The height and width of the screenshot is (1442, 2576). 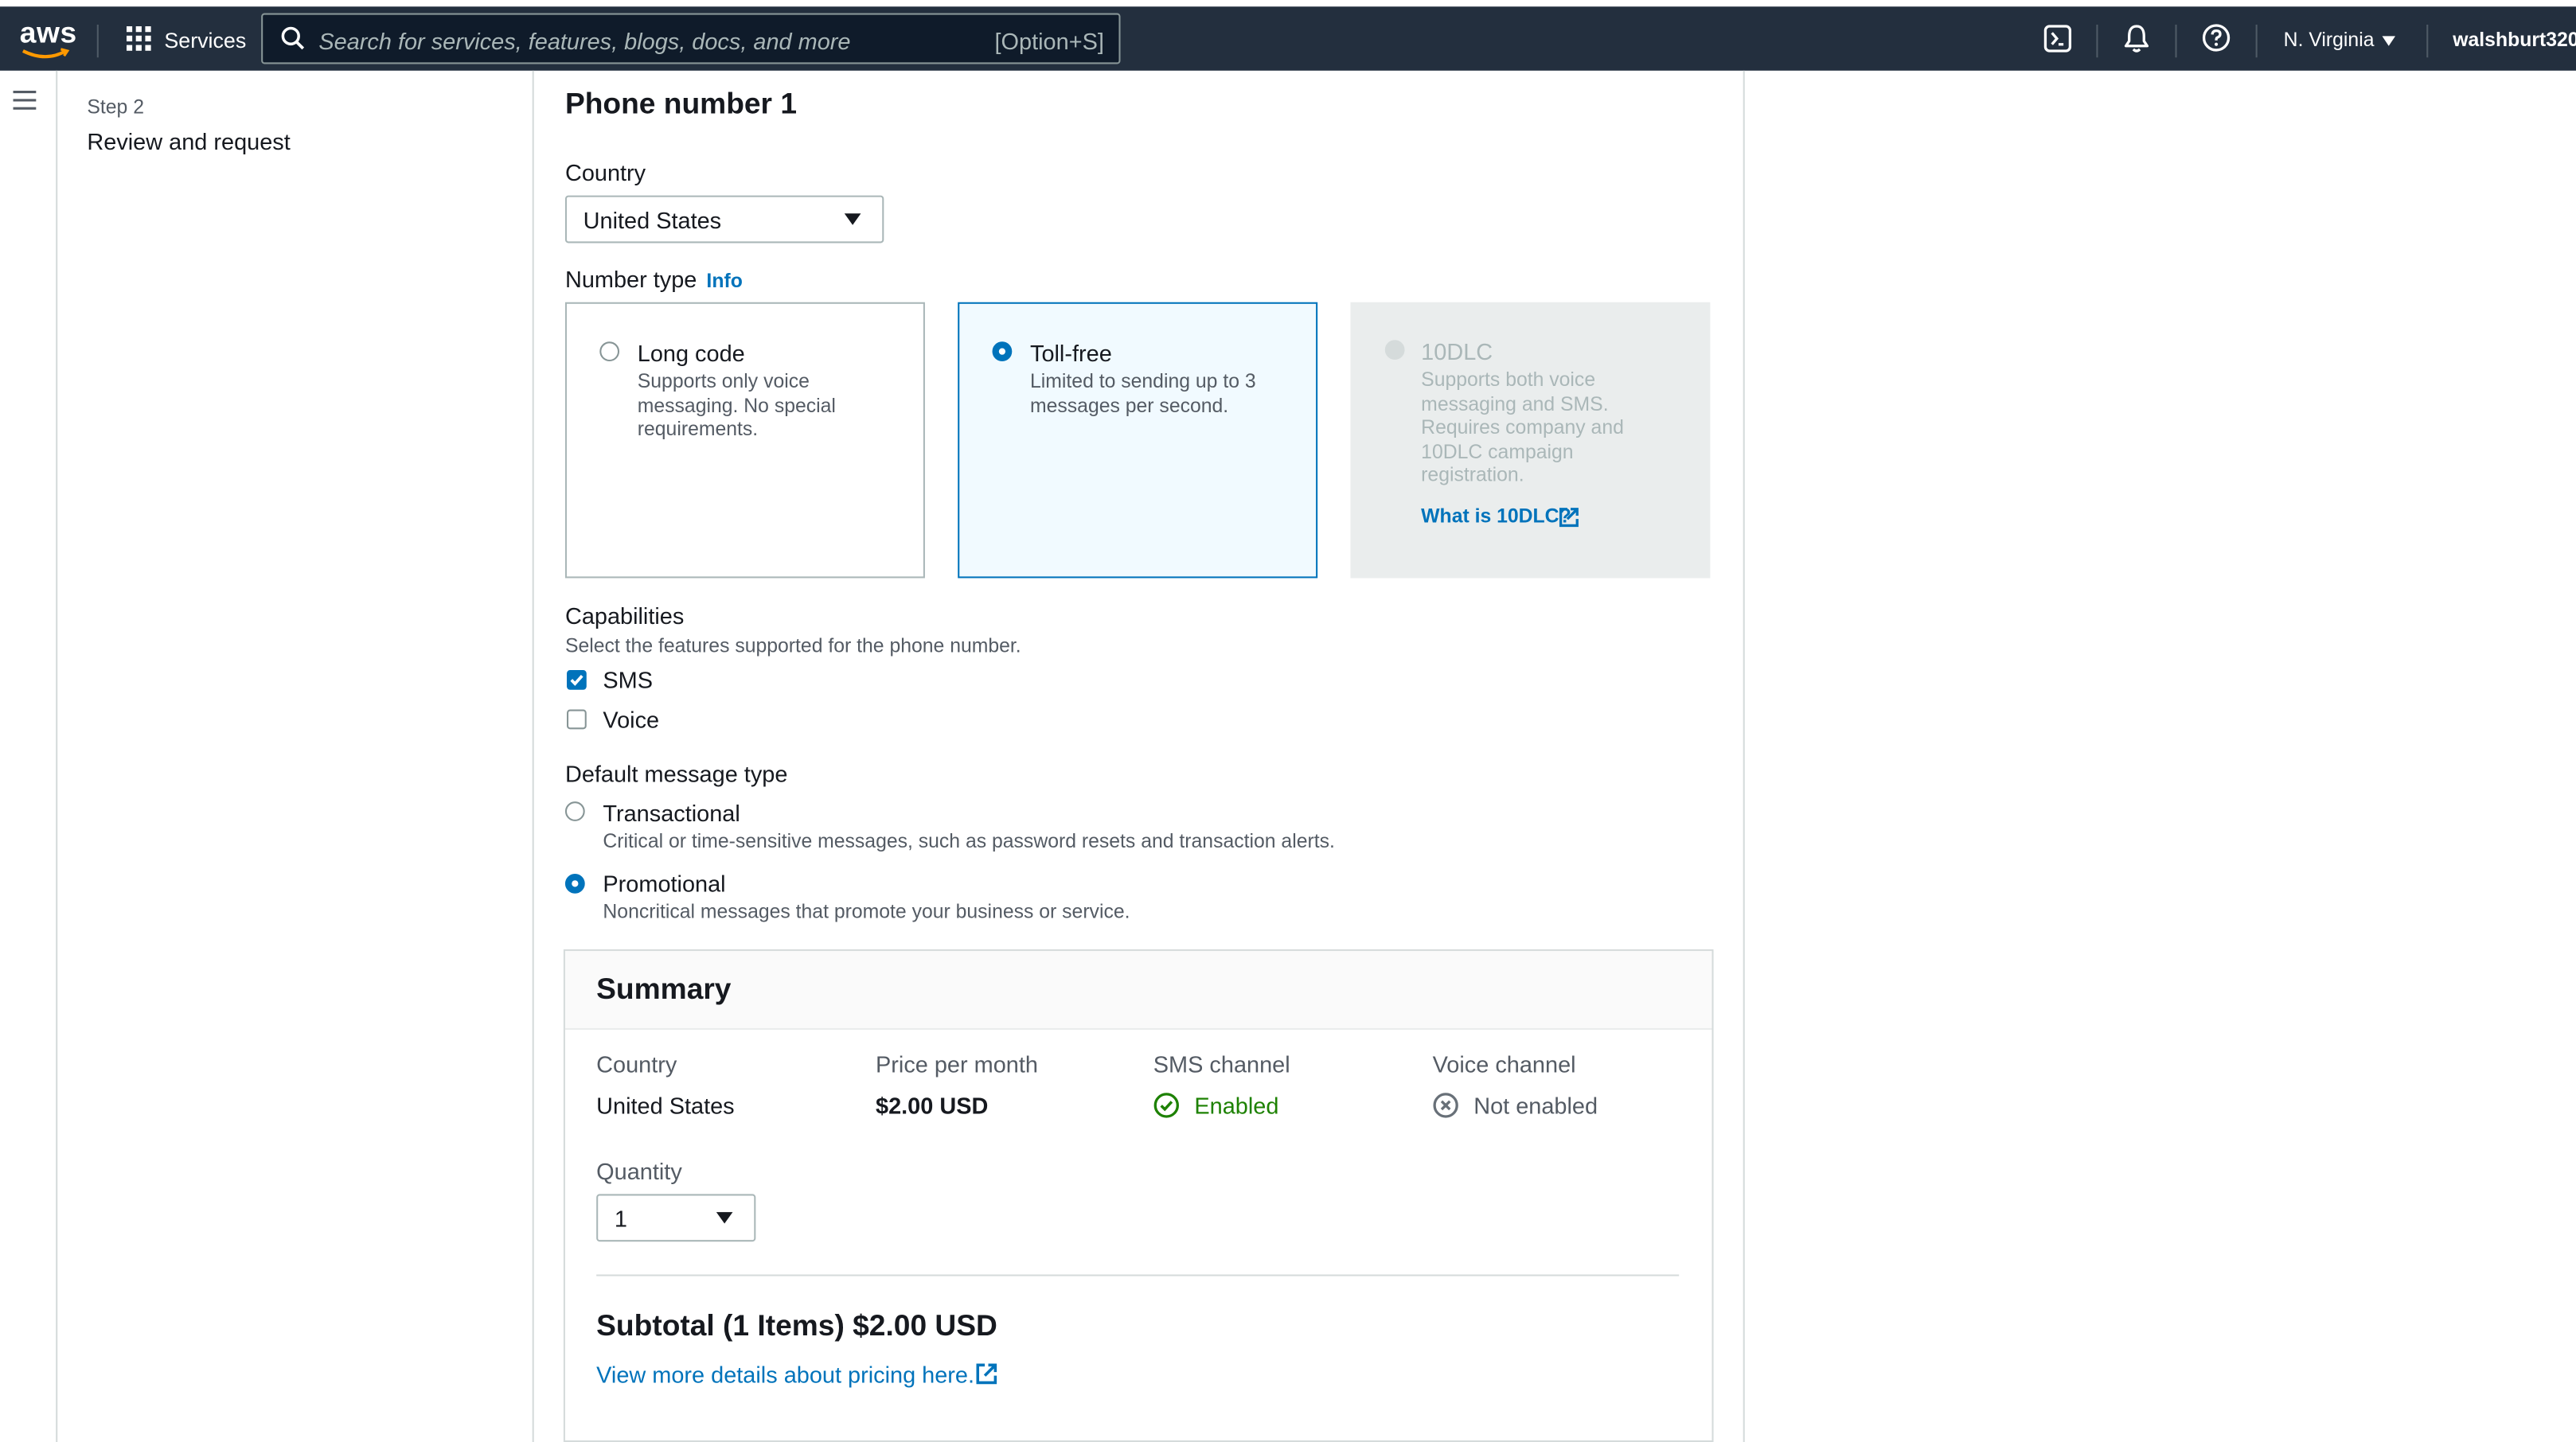 What do you see at coordinates (205, 40) in the screenshot?
I see `services-label: Services` at bounding box center [205, 40].